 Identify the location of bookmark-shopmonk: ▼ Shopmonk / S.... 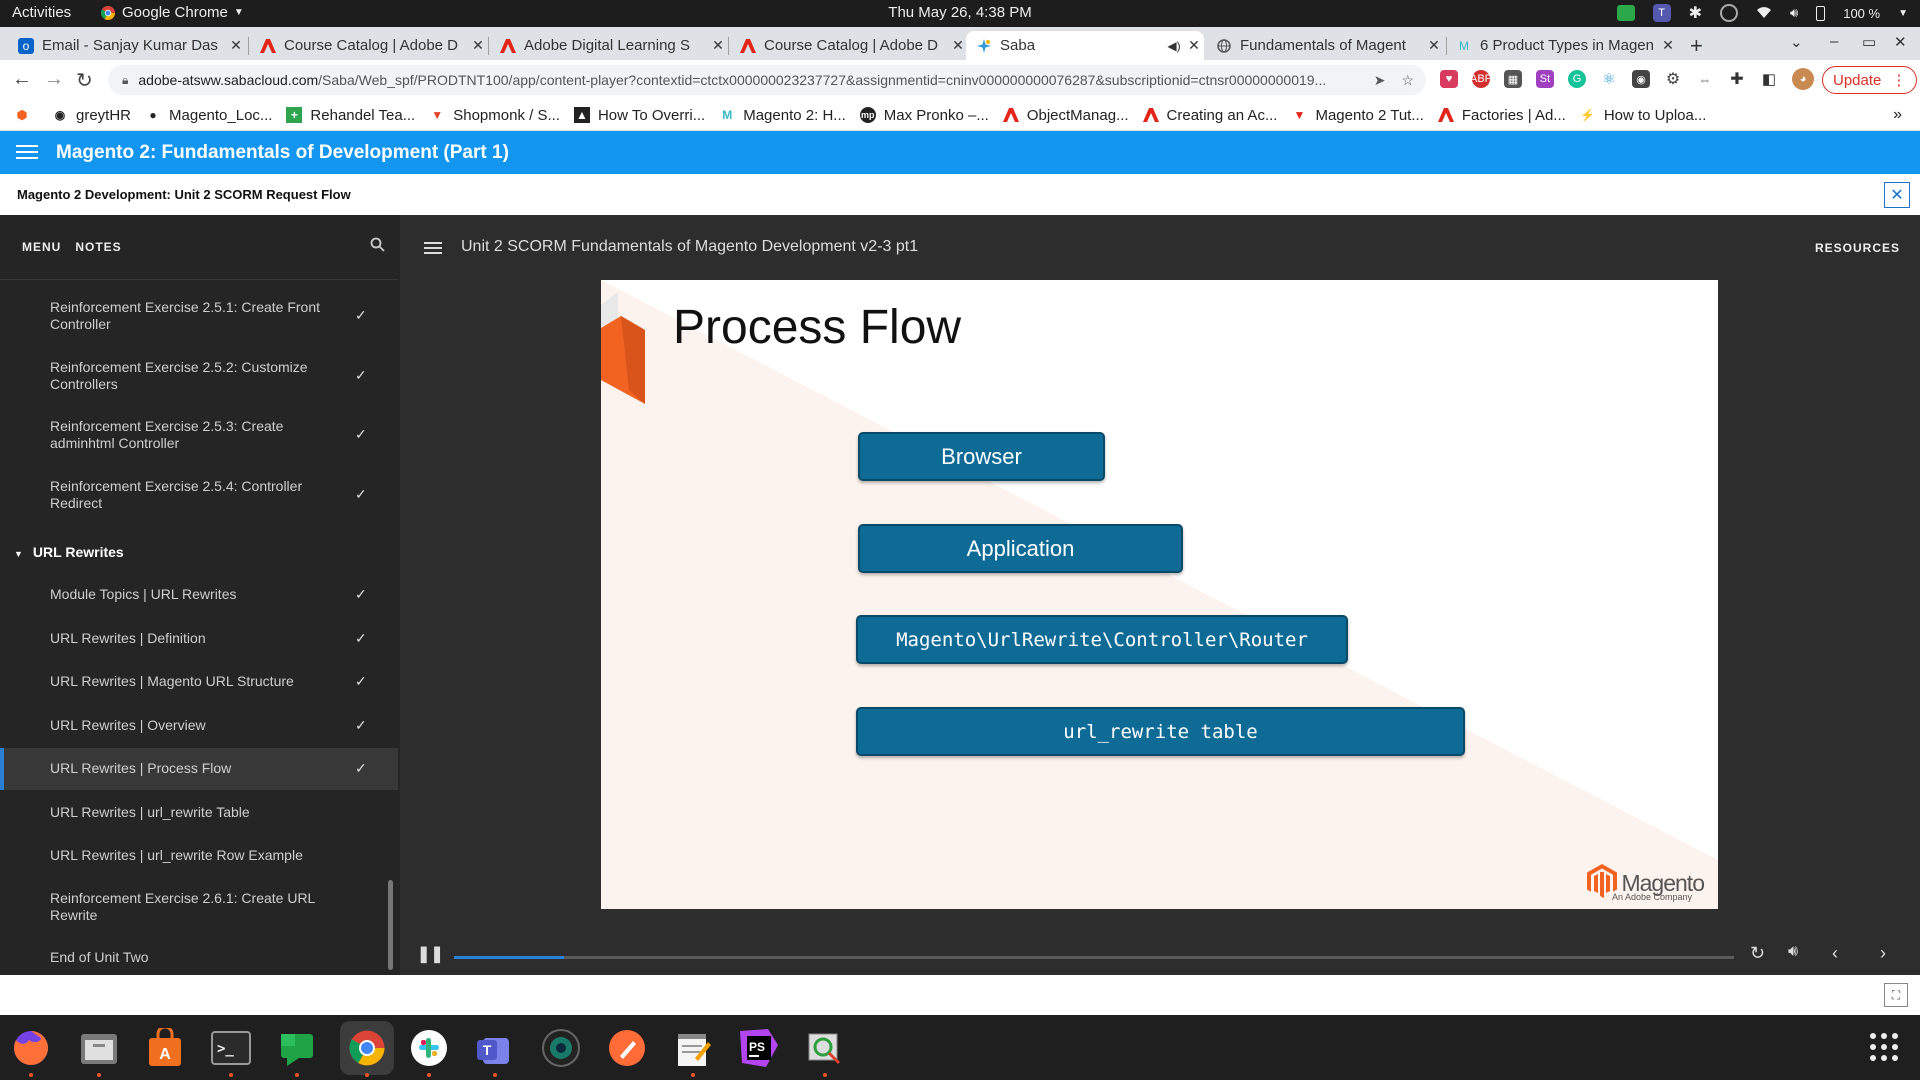
(494, 115).